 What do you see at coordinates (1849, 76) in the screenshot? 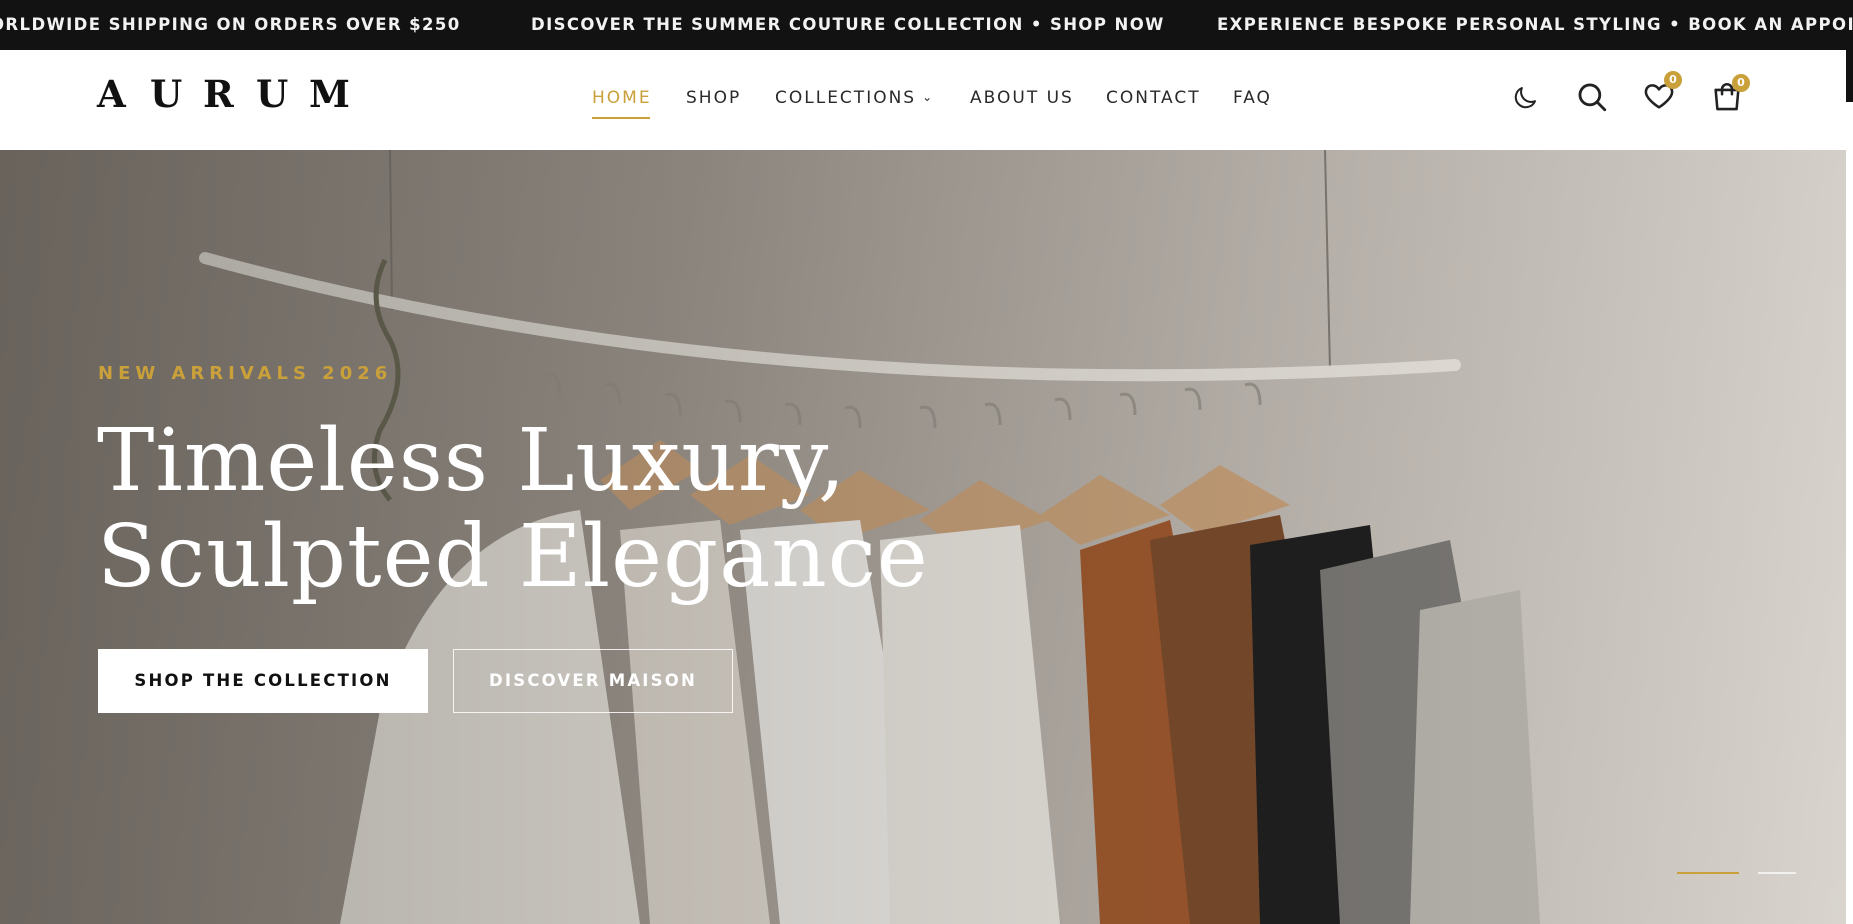
I see `scrollbar-thumb` at bounding box center [1849, 76].